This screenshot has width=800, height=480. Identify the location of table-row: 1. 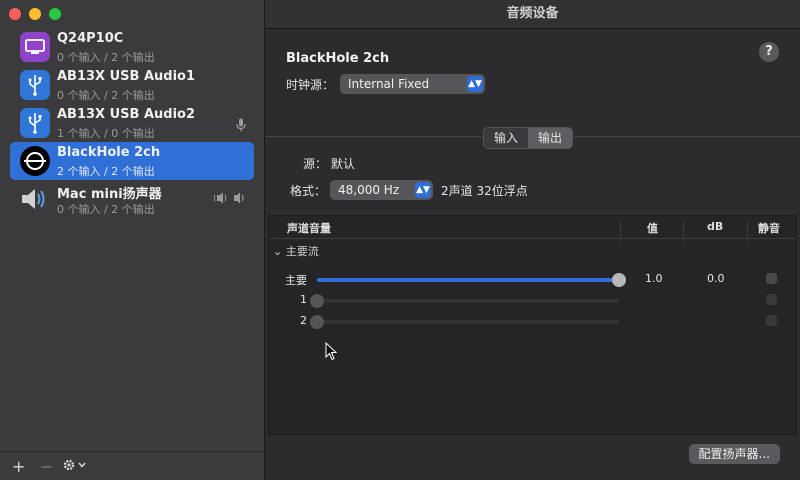
(532, 300).